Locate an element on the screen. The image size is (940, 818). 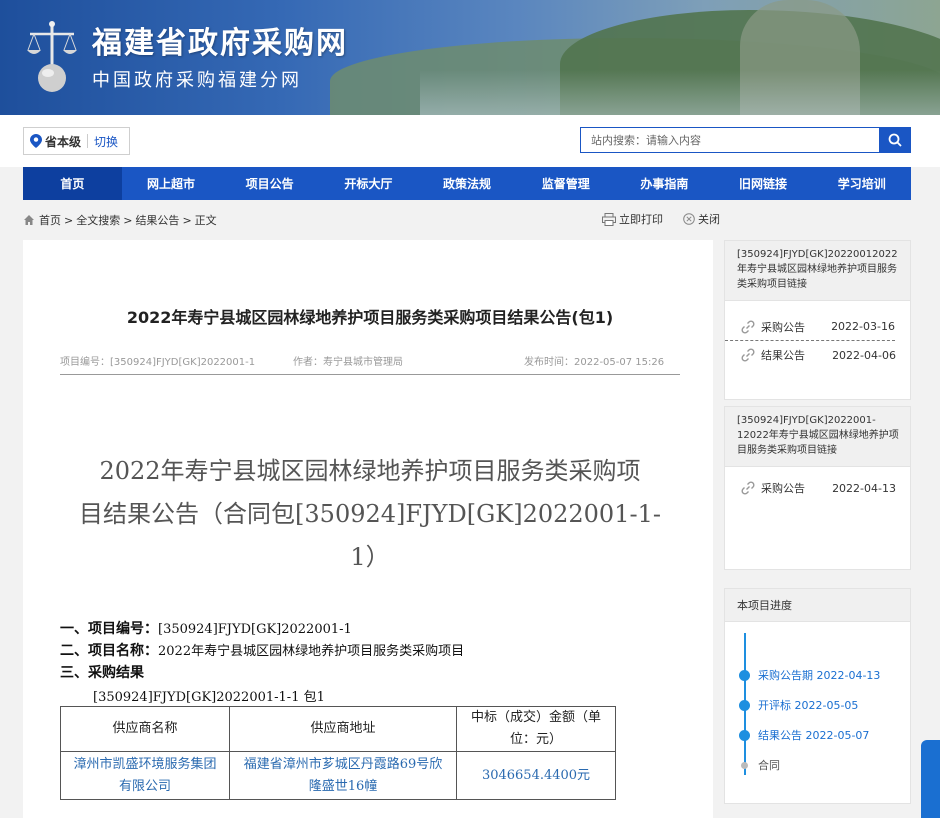
timeline-label: 开评标 2022-05-05 is located at coordinates (808, 705).